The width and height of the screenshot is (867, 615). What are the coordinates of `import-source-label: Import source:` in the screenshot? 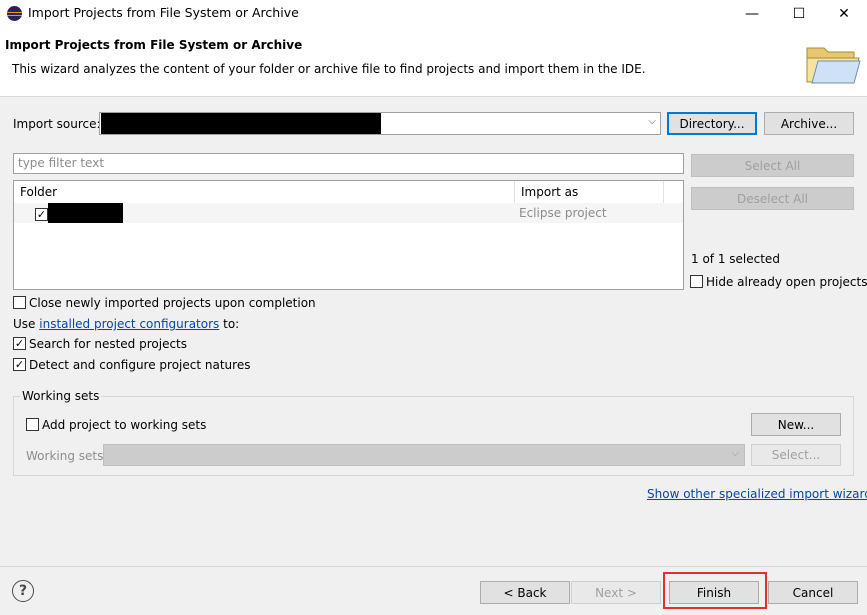 It's located at (57, 124).